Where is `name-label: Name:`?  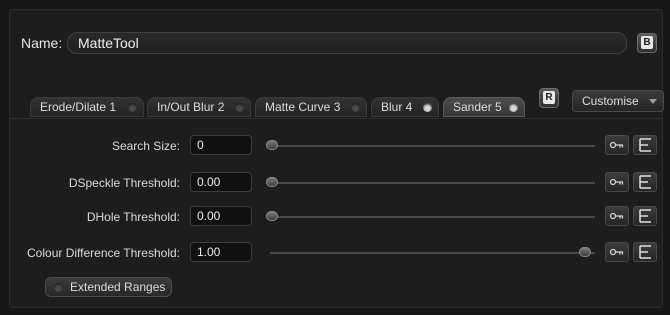 name-label: Name: is located at coordinates (42, 43).